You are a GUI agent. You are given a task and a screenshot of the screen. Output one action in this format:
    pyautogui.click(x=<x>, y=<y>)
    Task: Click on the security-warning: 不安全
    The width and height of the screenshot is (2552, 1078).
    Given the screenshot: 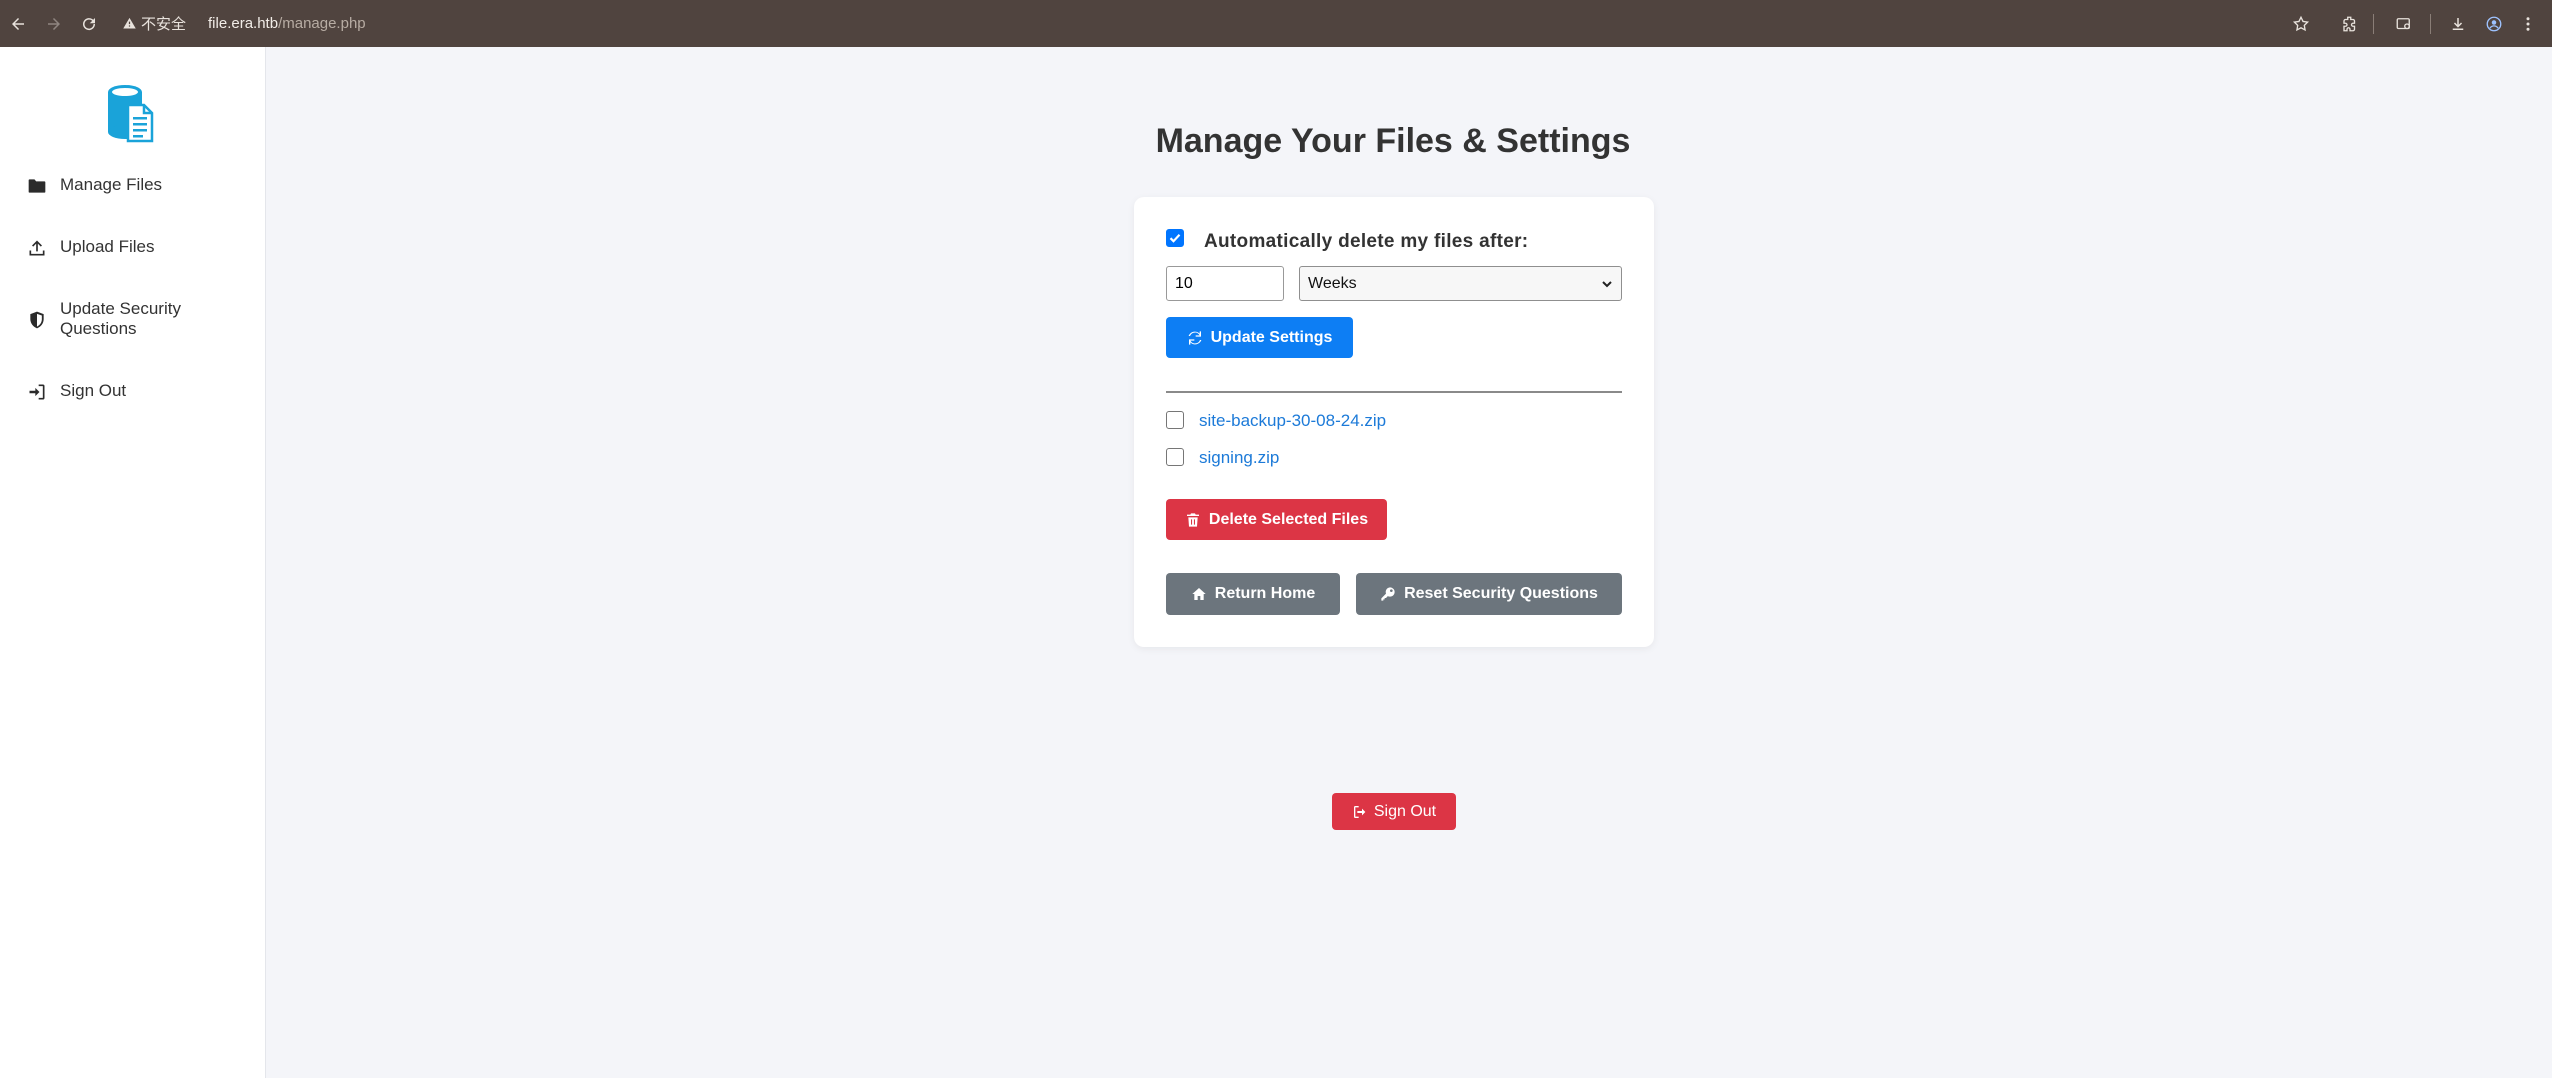 What is the action you would take?
    pyautogui.click(x=154, y=23)
    